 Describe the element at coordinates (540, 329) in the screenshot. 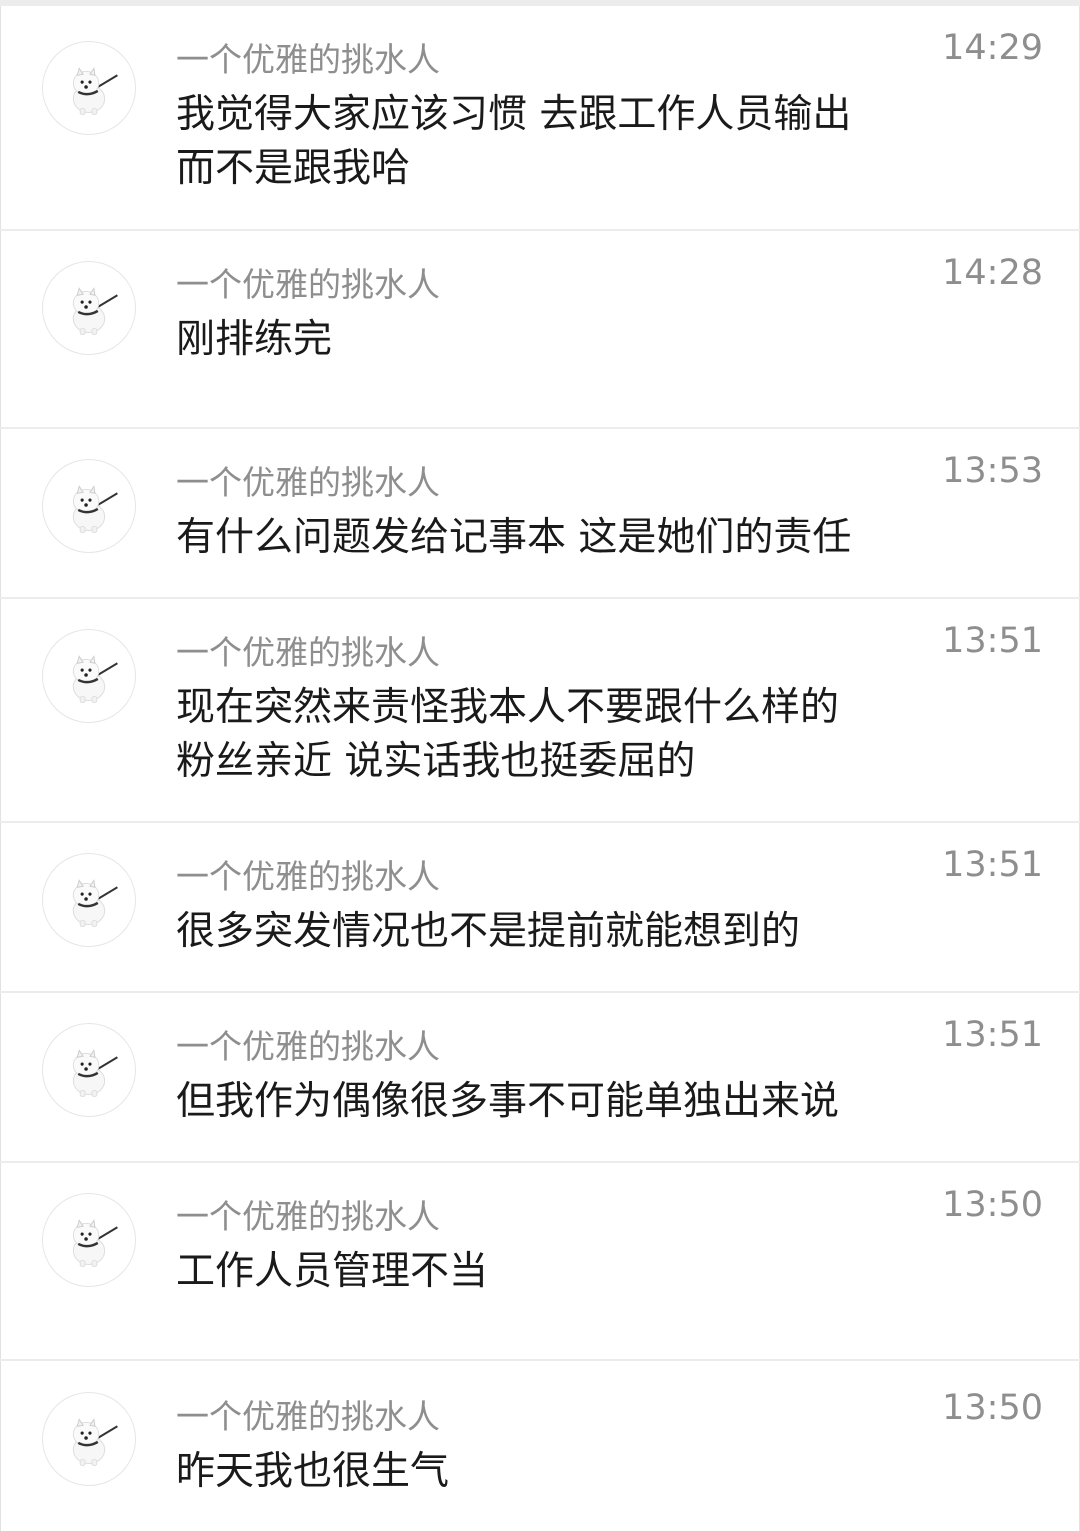

I see `message-item: 一个优雅的挑水人 14:28 刚排练完` at that location.